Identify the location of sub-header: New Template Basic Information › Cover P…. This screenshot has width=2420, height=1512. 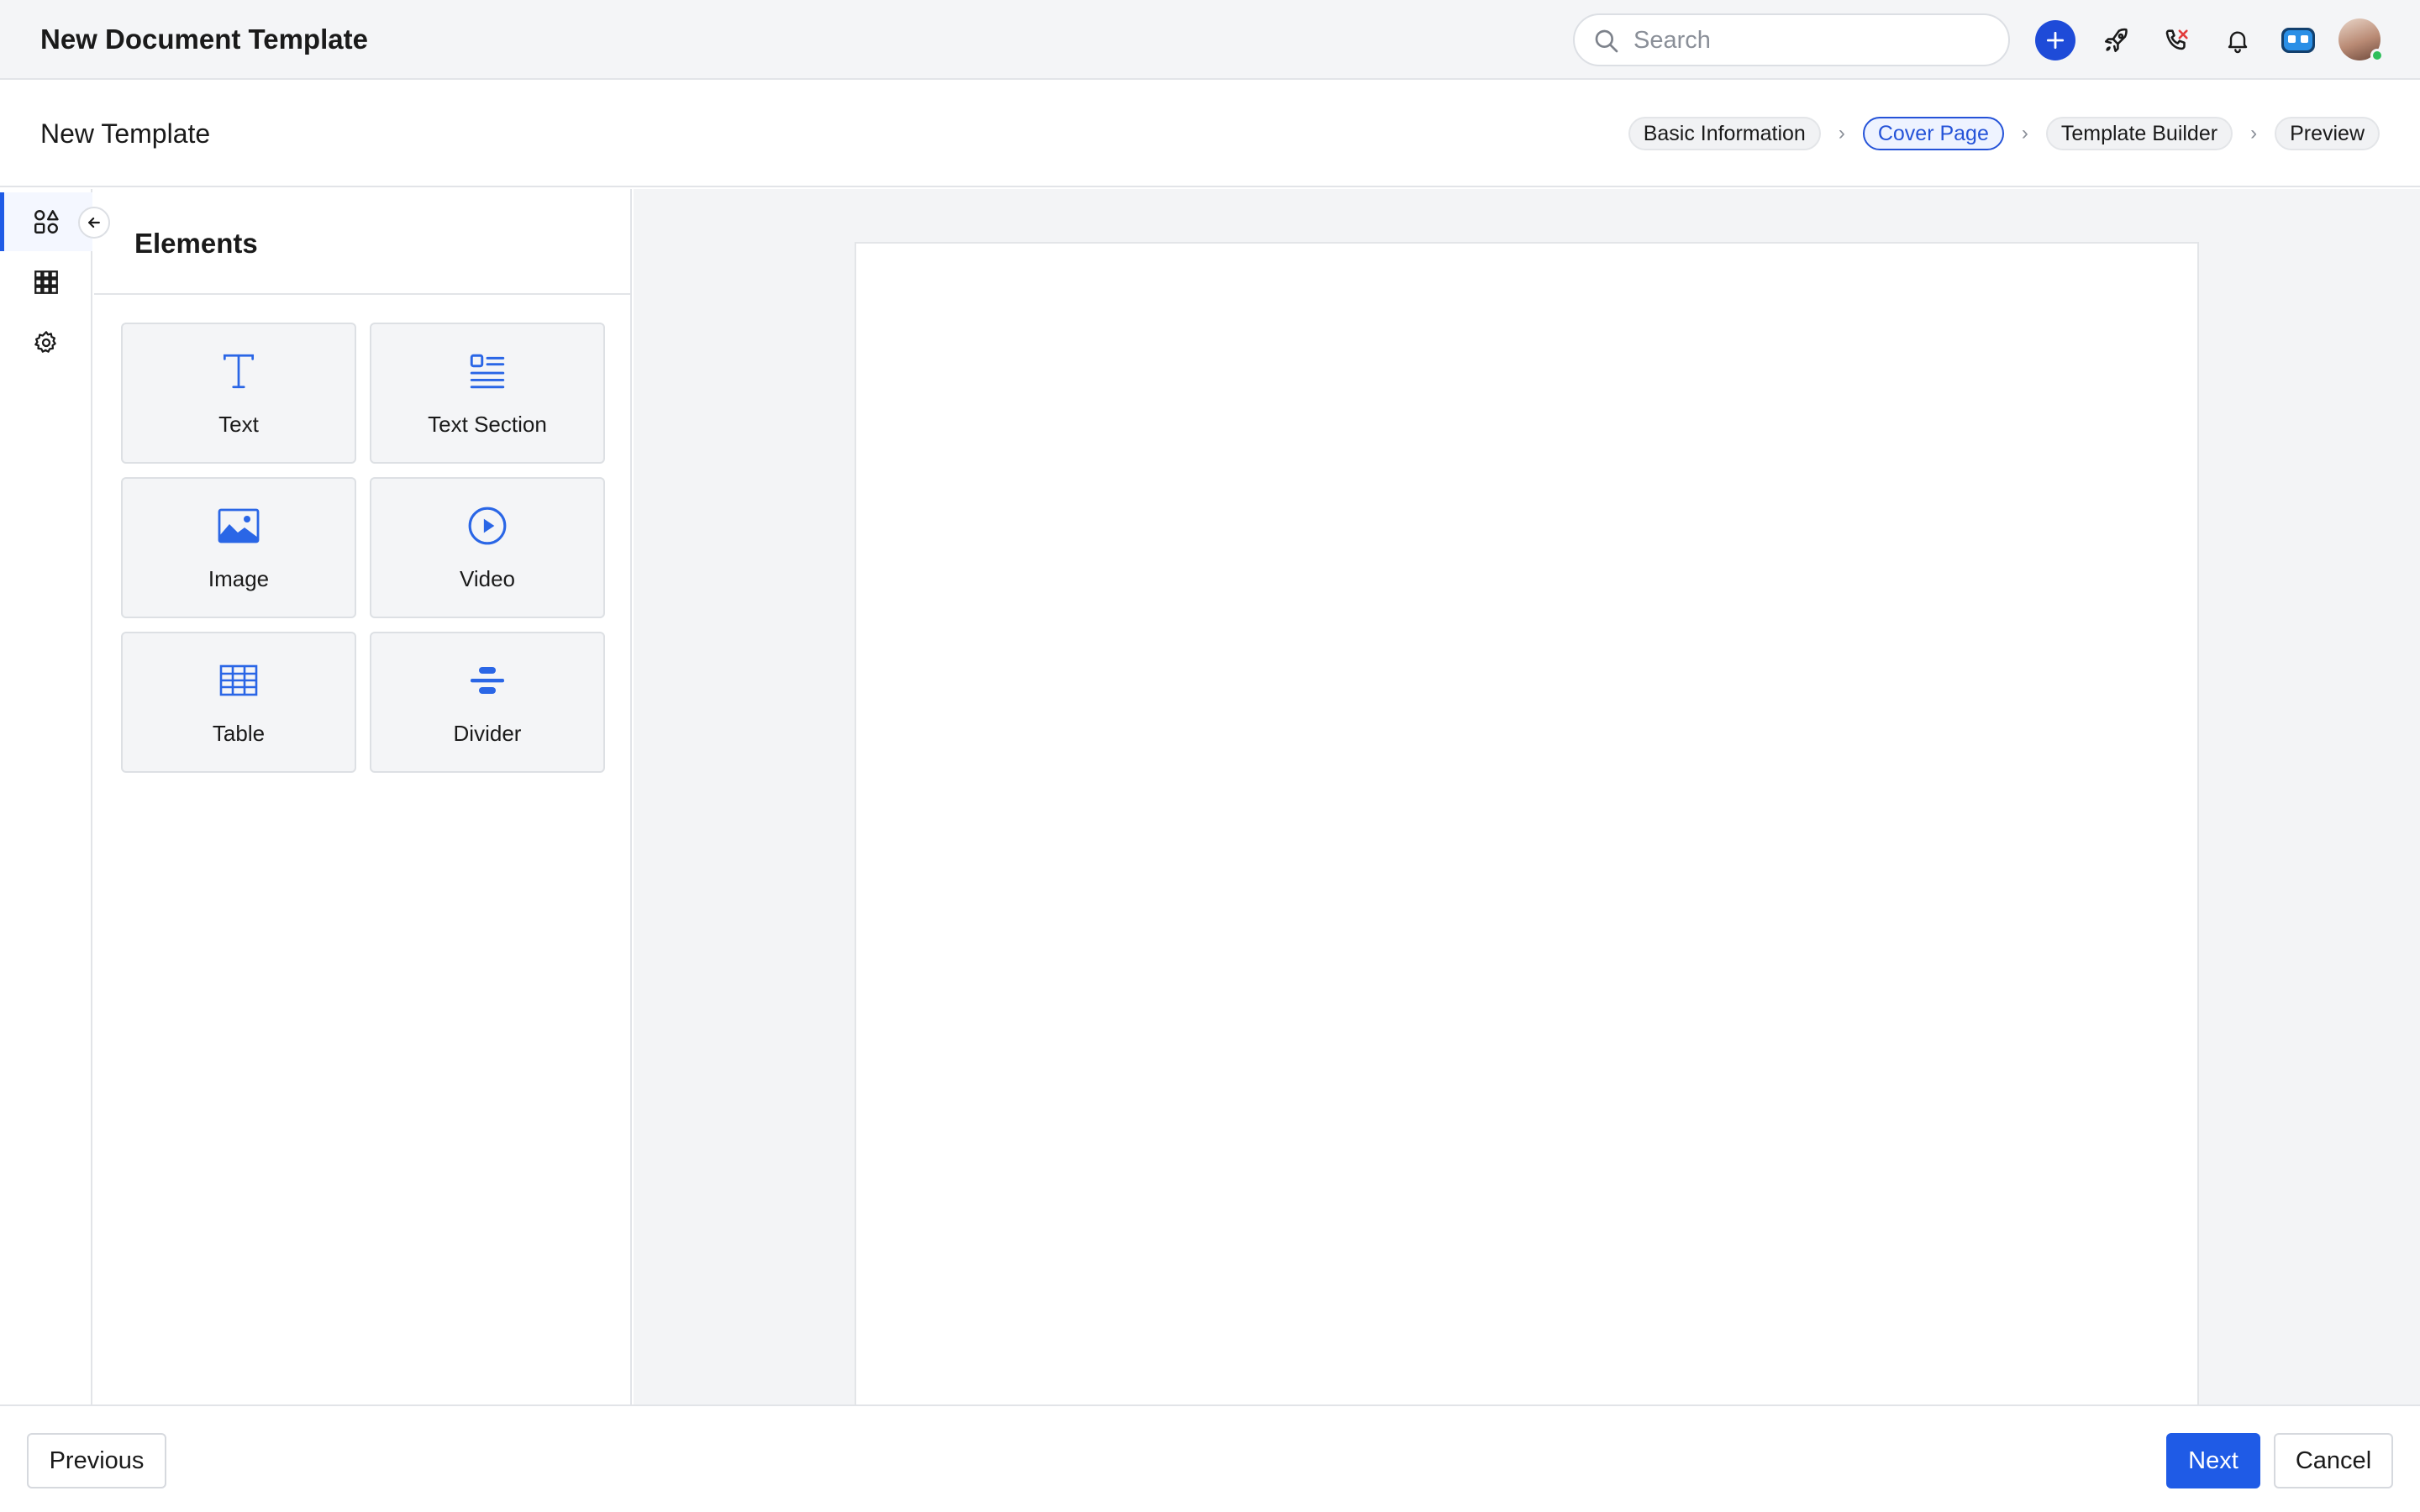
(1210, 133).